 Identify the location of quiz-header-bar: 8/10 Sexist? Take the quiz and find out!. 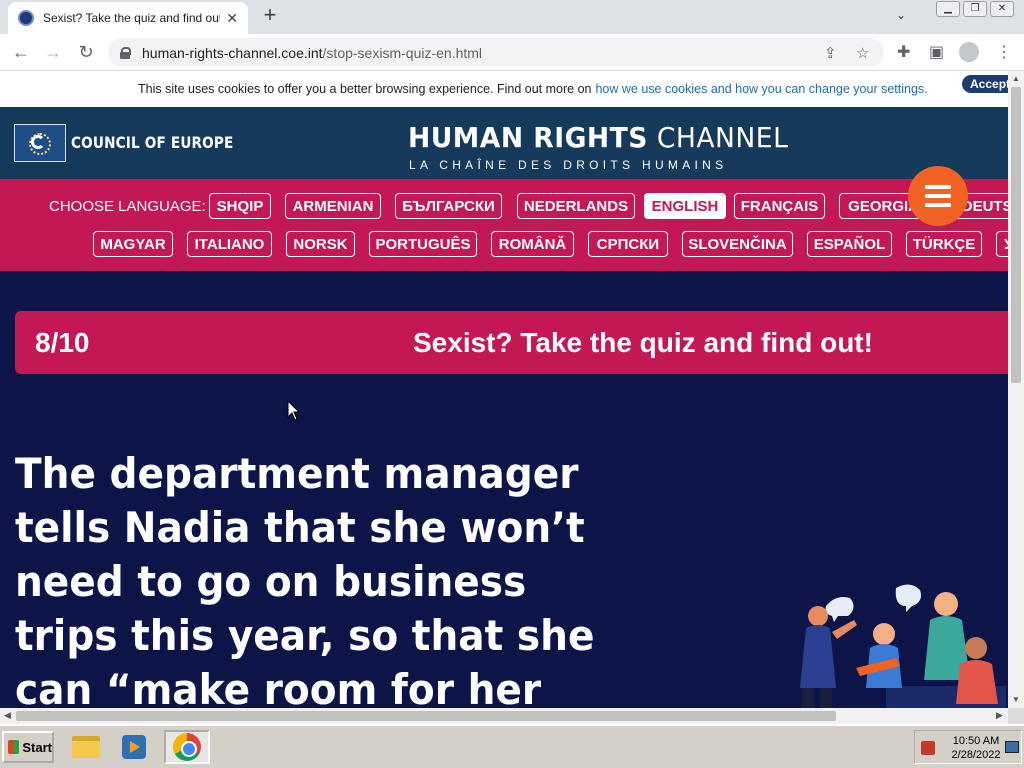
(511, 342).